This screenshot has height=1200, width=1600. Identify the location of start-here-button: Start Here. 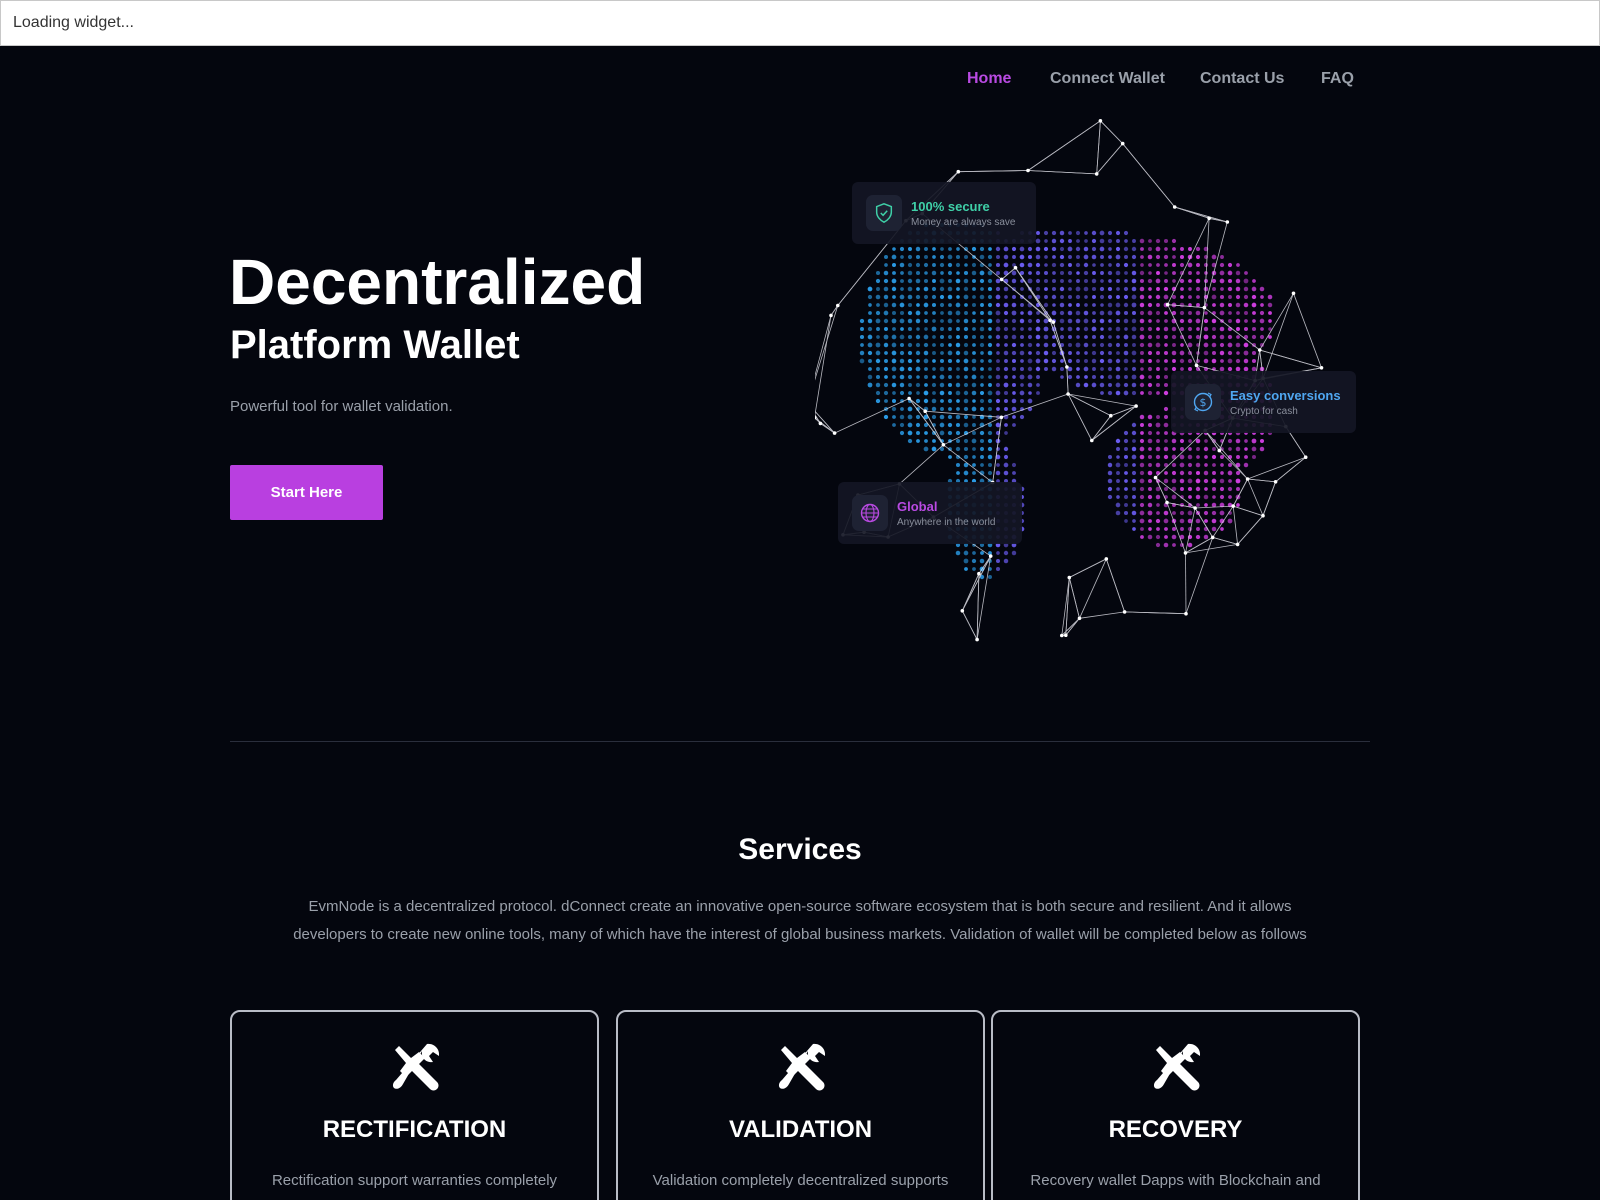
(306, 492).